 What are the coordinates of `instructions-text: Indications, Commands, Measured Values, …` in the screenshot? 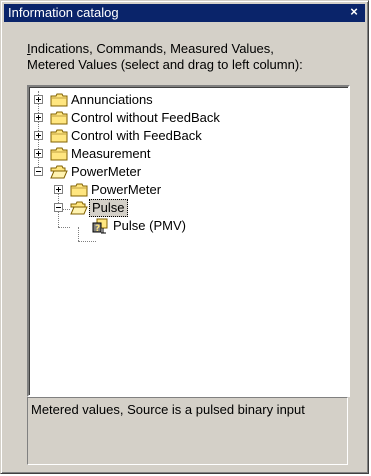 It's located at (192, 57).